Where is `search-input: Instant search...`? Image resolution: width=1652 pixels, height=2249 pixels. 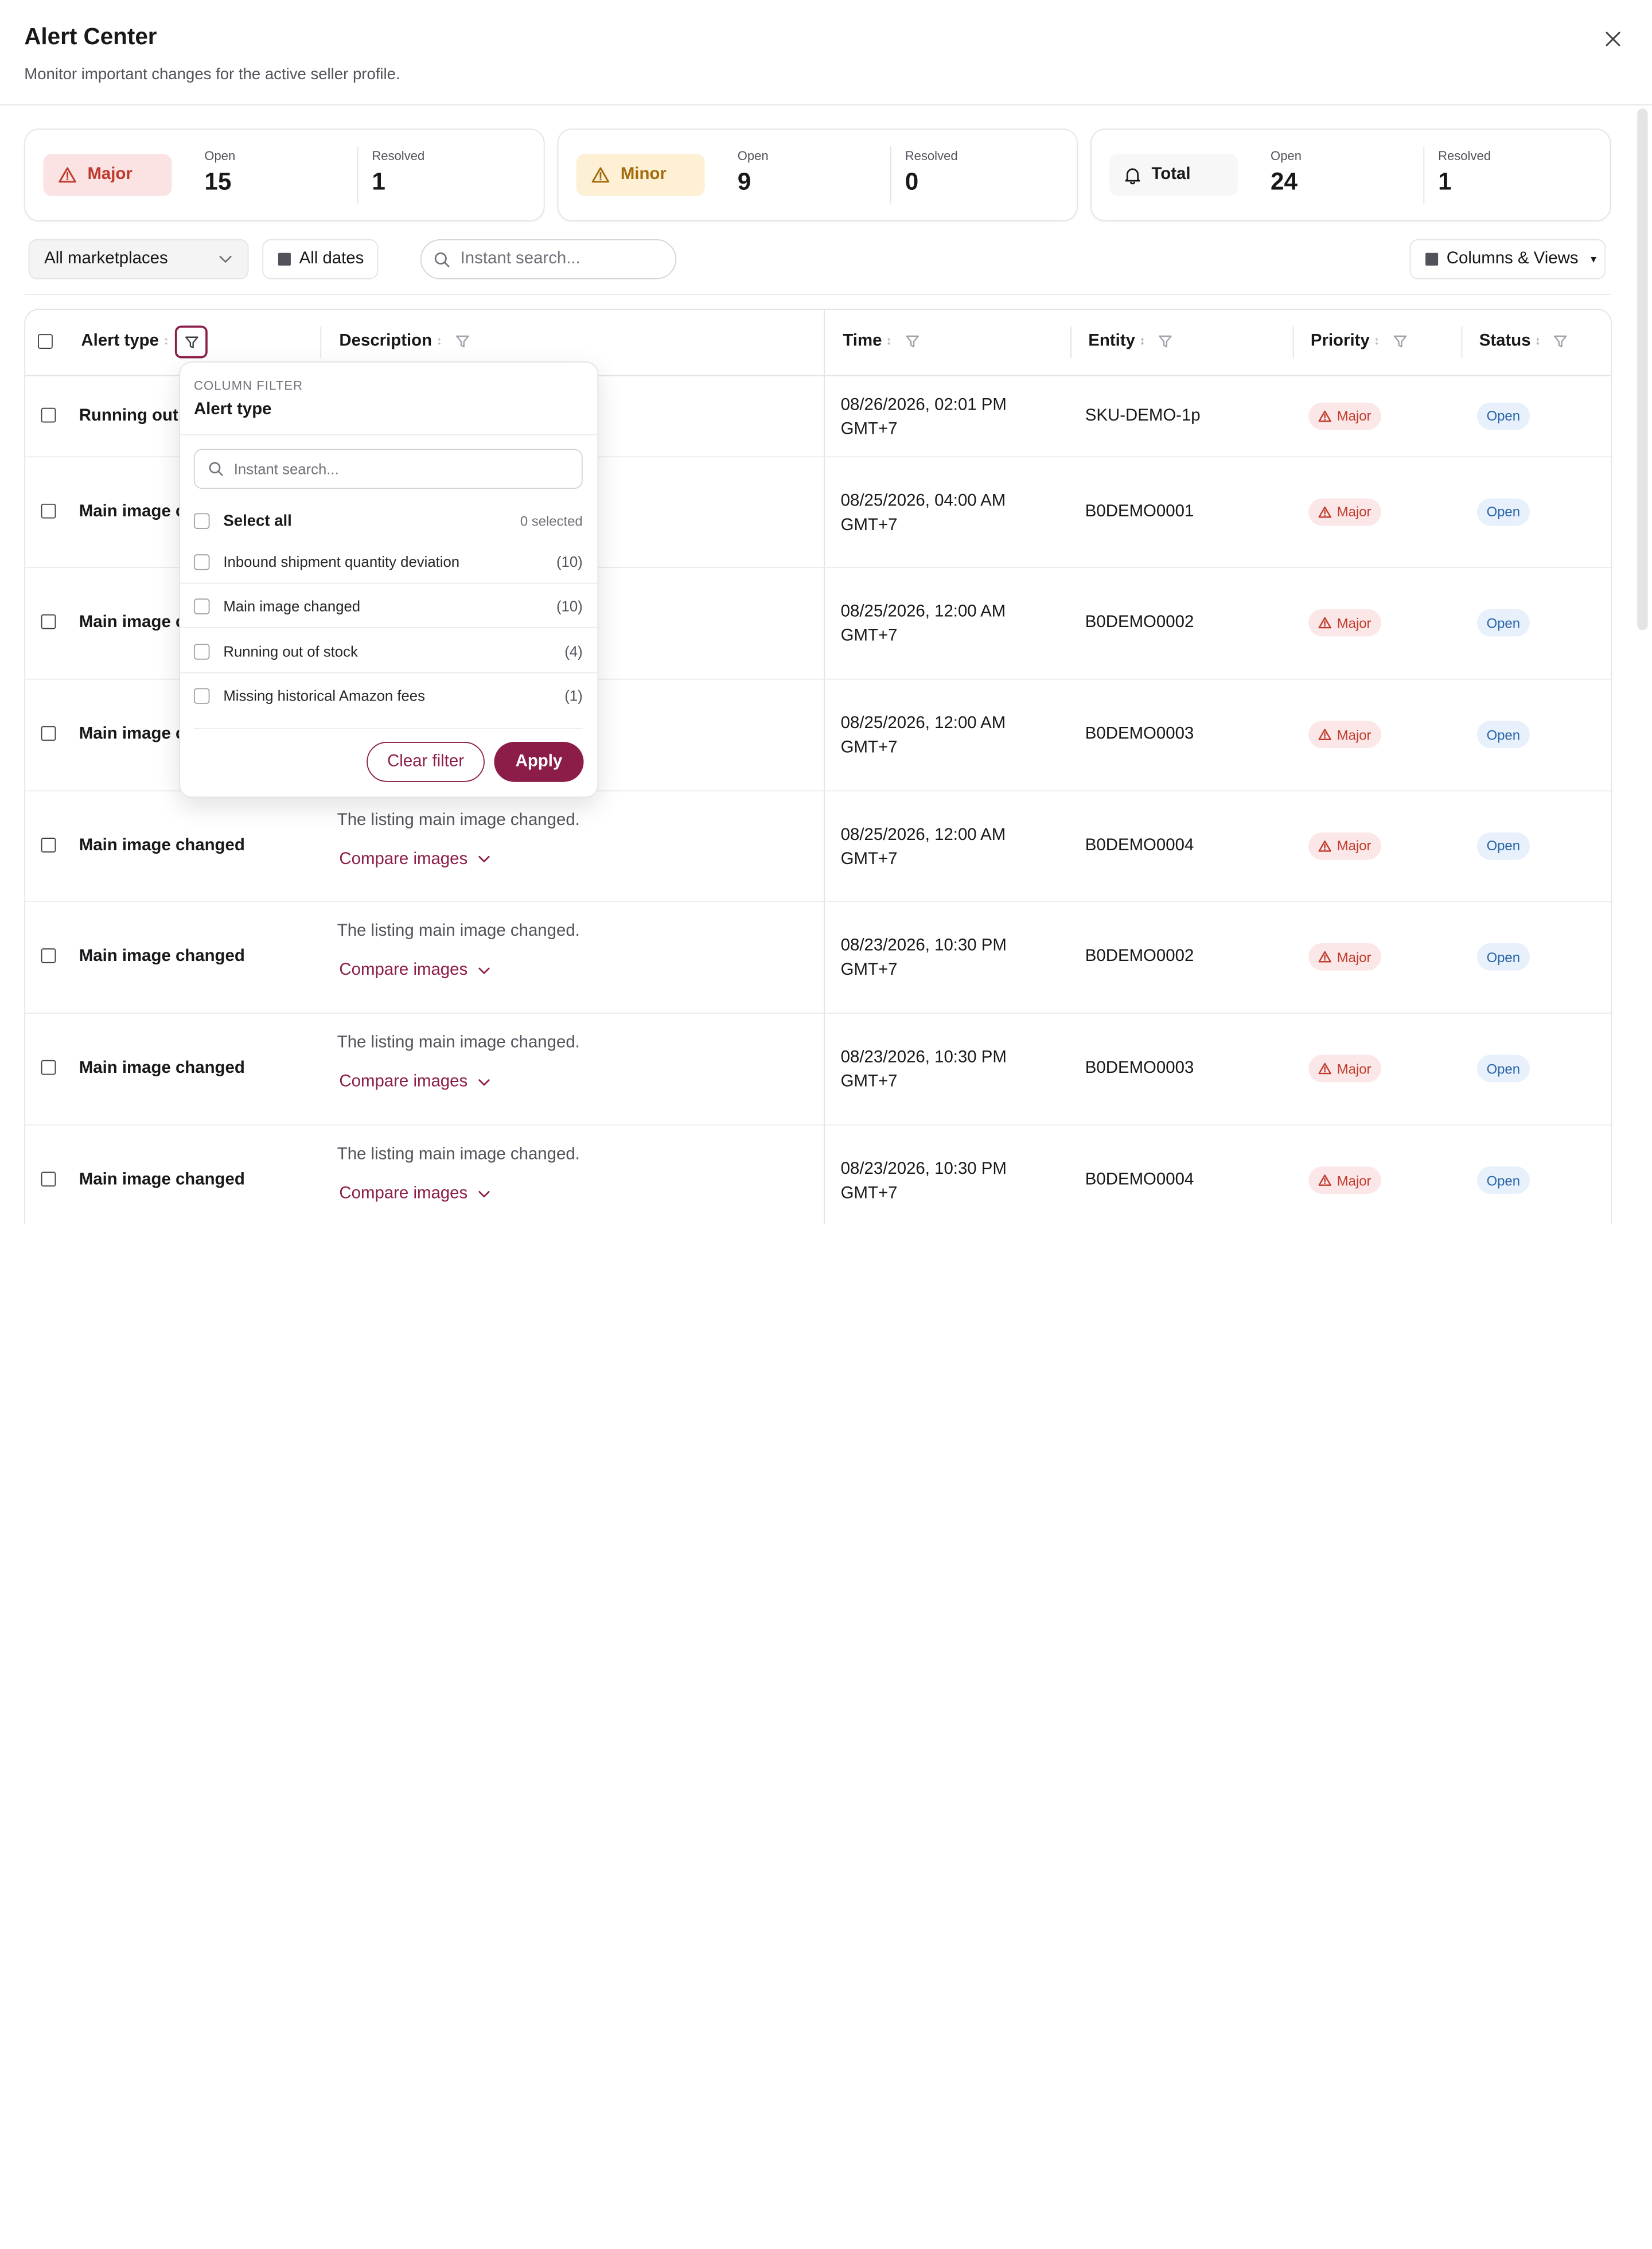 search-input: Instant search... is located at coordinates (548, 259).